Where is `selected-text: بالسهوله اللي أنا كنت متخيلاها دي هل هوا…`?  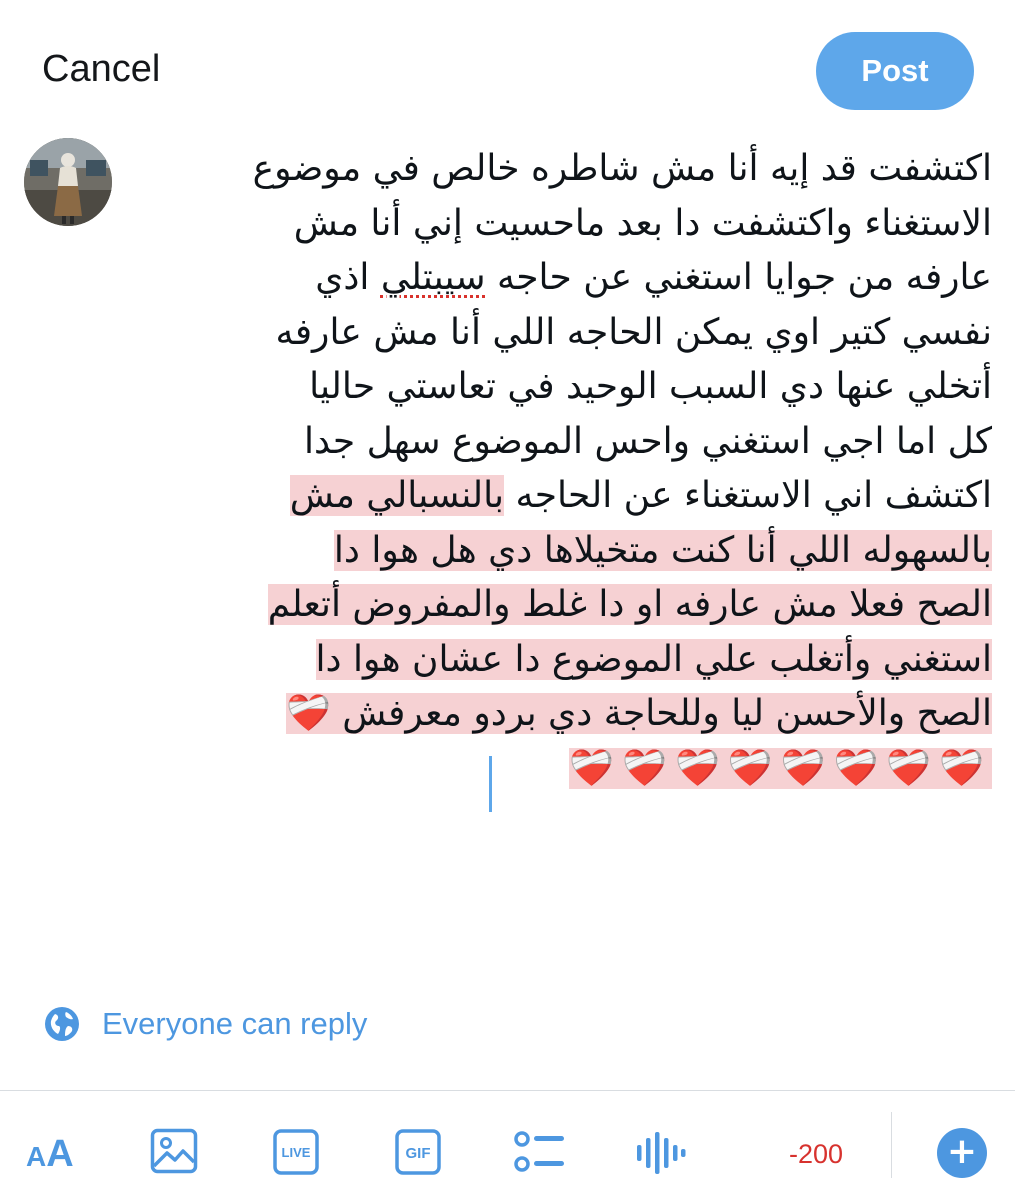
selected-text: بالسهوله اللي أنا كنت متخيلاها دي هل هوا… is located at coordinates (662, 550).